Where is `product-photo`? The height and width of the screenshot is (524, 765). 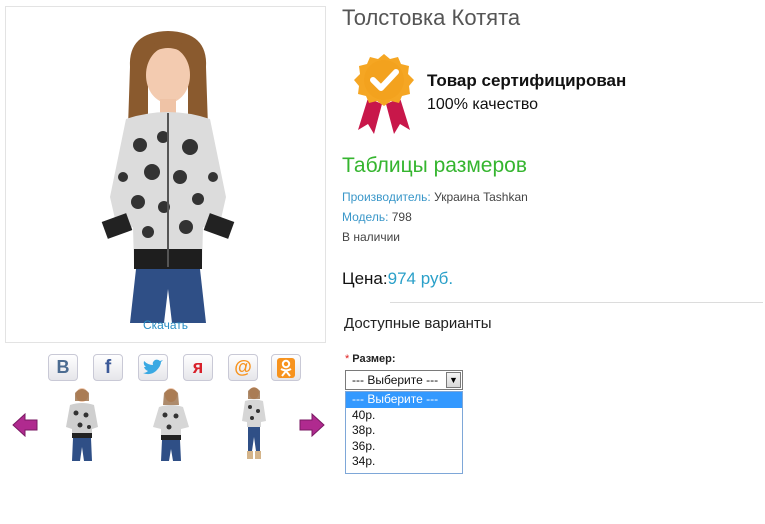 product-photo is located at coordinates (168, 177).